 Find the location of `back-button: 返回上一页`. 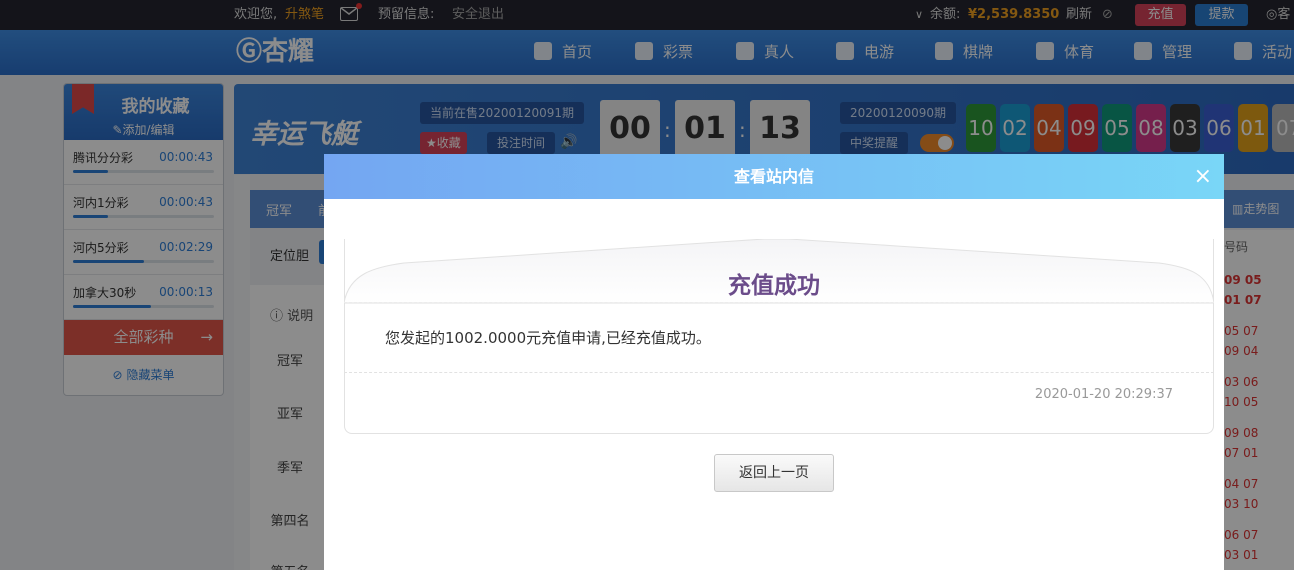

back-button: 返回上一页 is located at coordinates (774, 473).